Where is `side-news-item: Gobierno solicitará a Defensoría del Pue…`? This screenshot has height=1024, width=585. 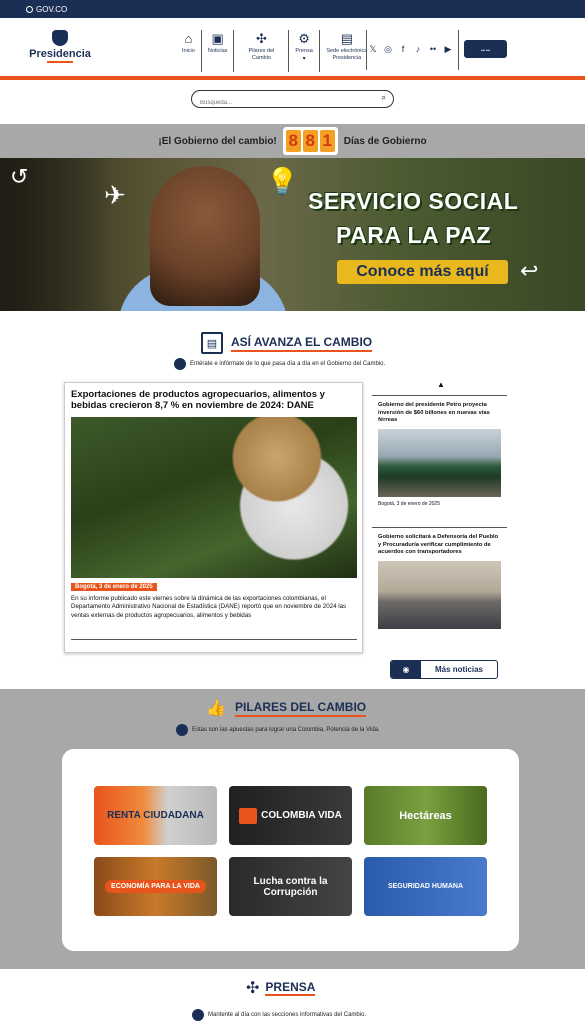 side-news-item: Gobierno solicitará a Defensoría del Pue… is located at coordinates (439, 587).